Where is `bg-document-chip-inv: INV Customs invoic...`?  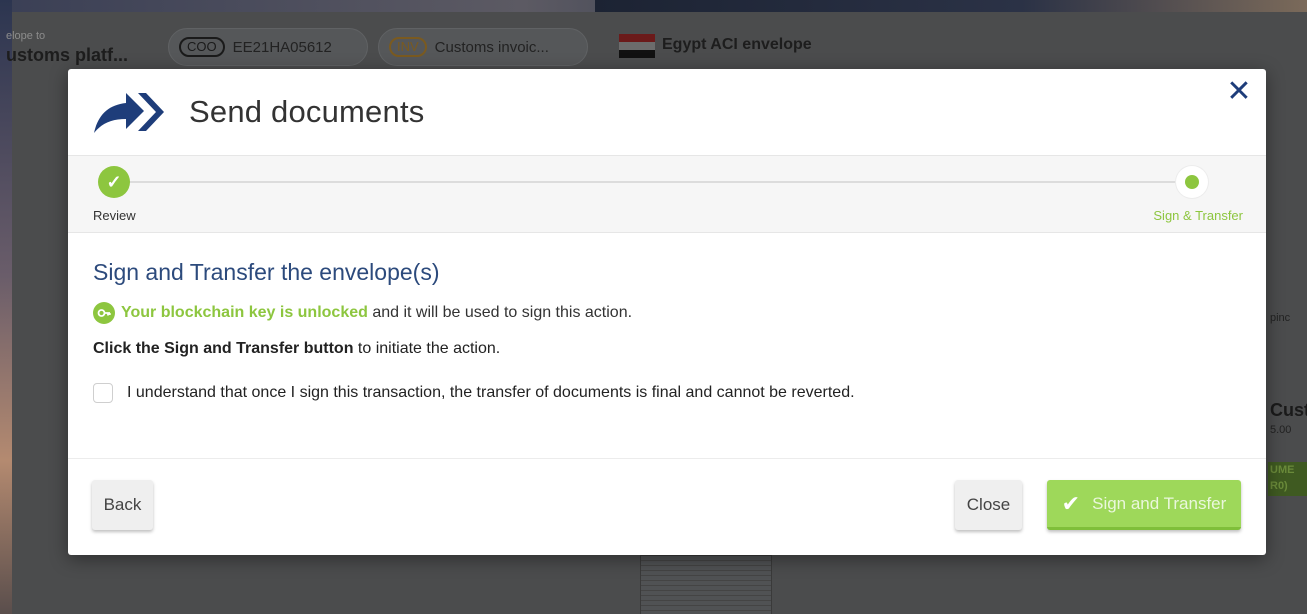
bg-document-chip-inv: INV Customs invoic... is located at coordinates (483, 47).